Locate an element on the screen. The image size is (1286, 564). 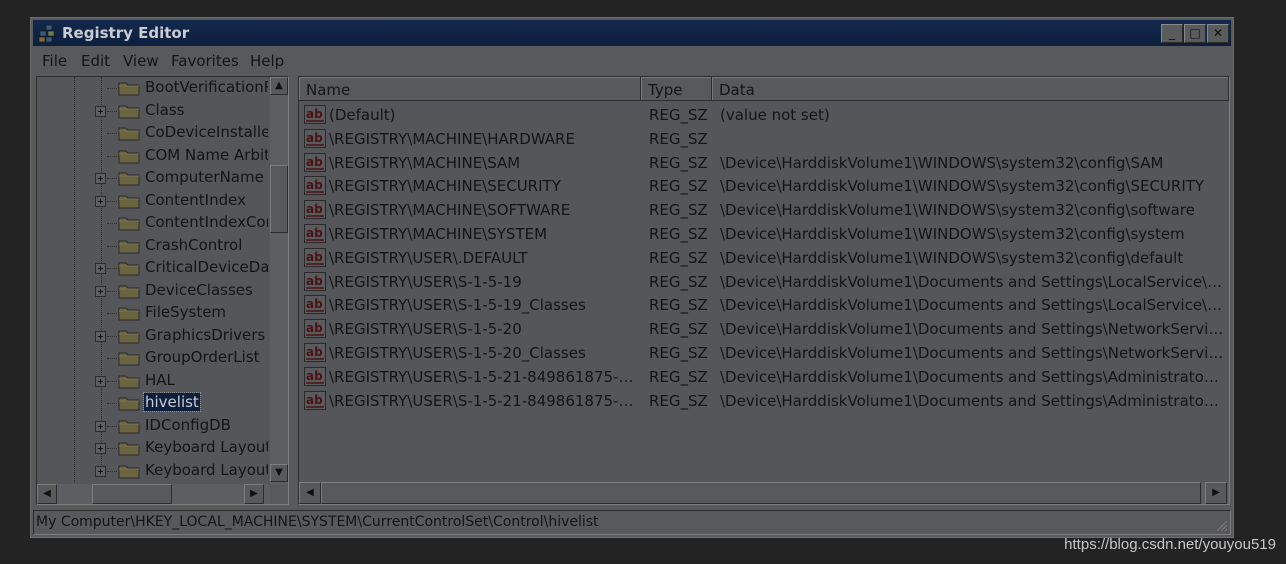
tree-item: Class is located at coordinates (154, 111).